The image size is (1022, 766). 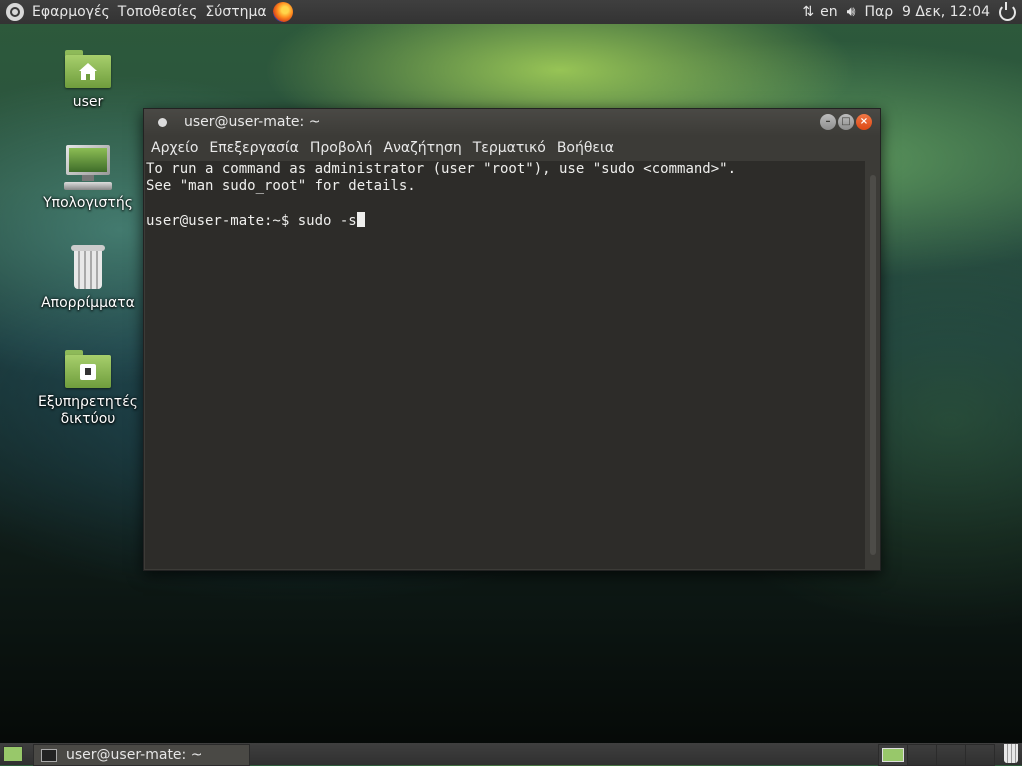 I want to click on trash-icon, so click(x=88, y=267).